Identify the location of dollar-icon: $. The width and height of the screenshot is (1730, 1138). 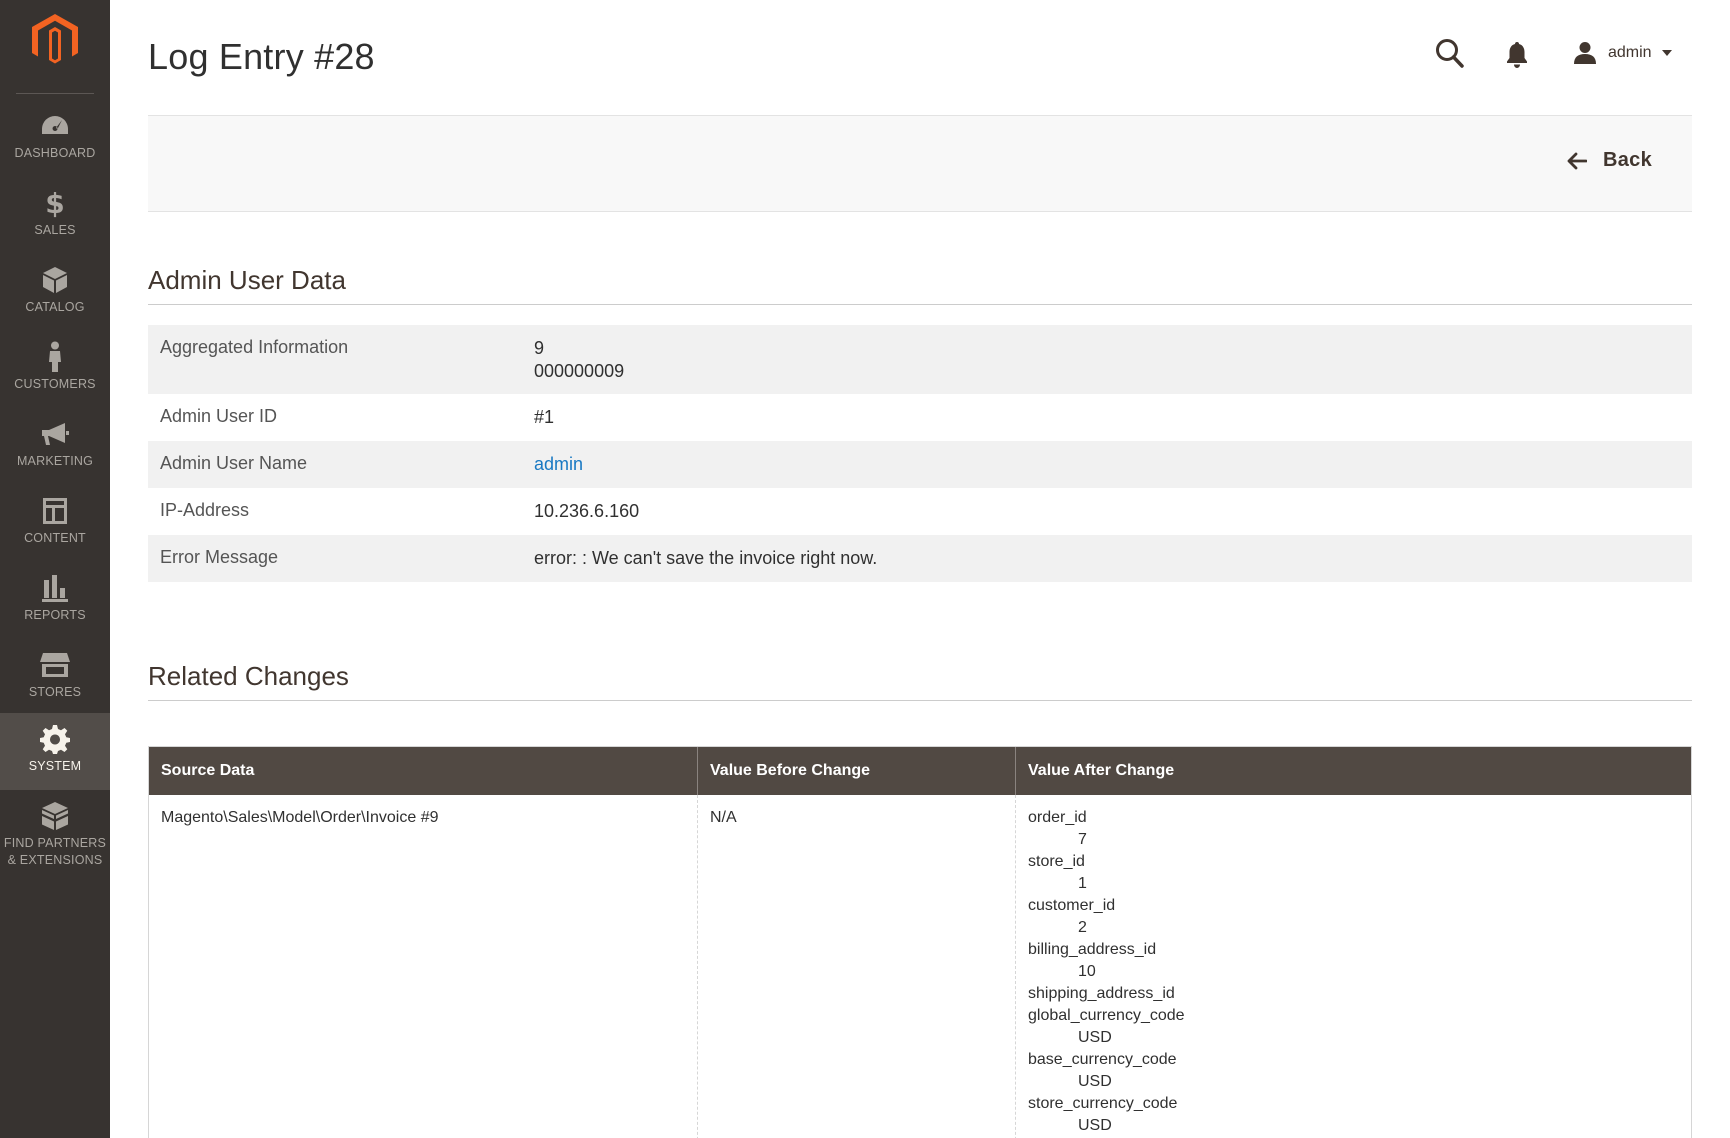
(55, 203).